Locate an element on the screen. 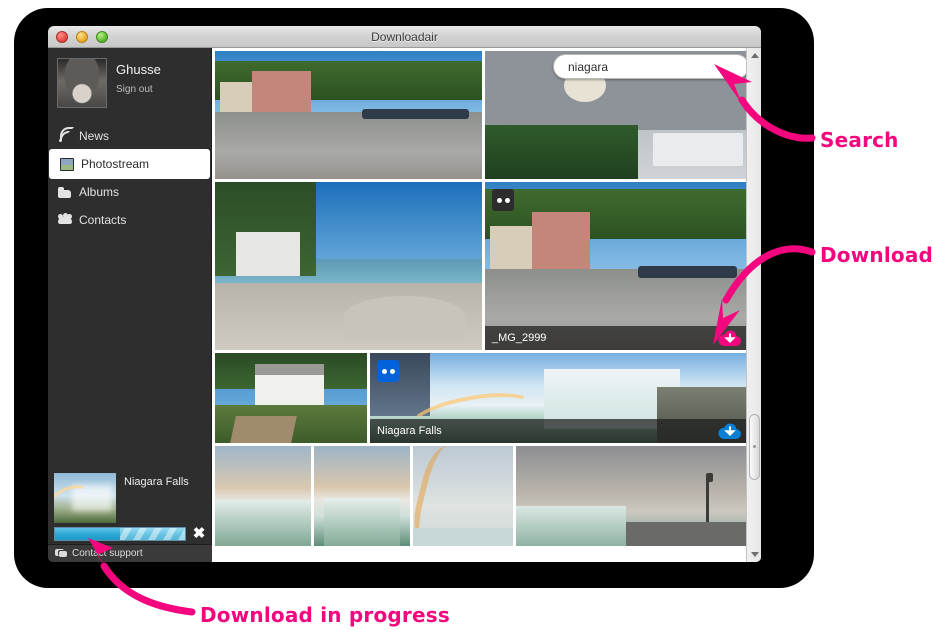  search-box is located at coordinates (651, 66).